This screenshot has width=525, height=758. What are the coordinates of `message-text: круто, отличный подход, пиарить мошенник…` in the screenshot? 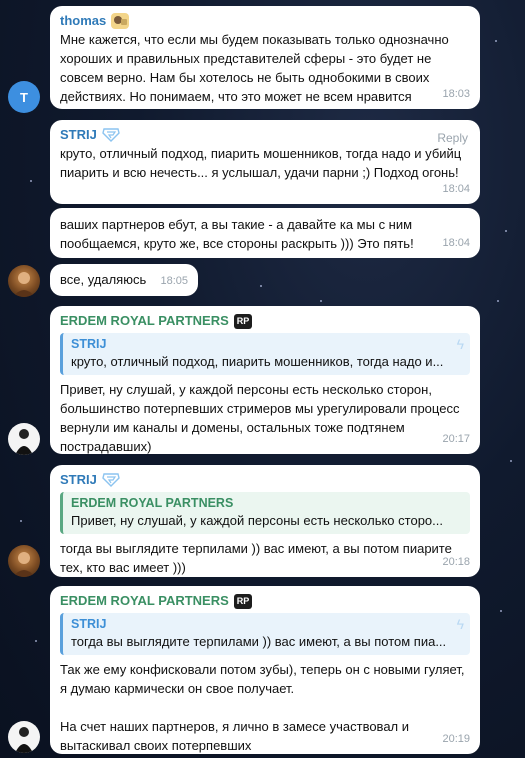 It's located at (262, 163).